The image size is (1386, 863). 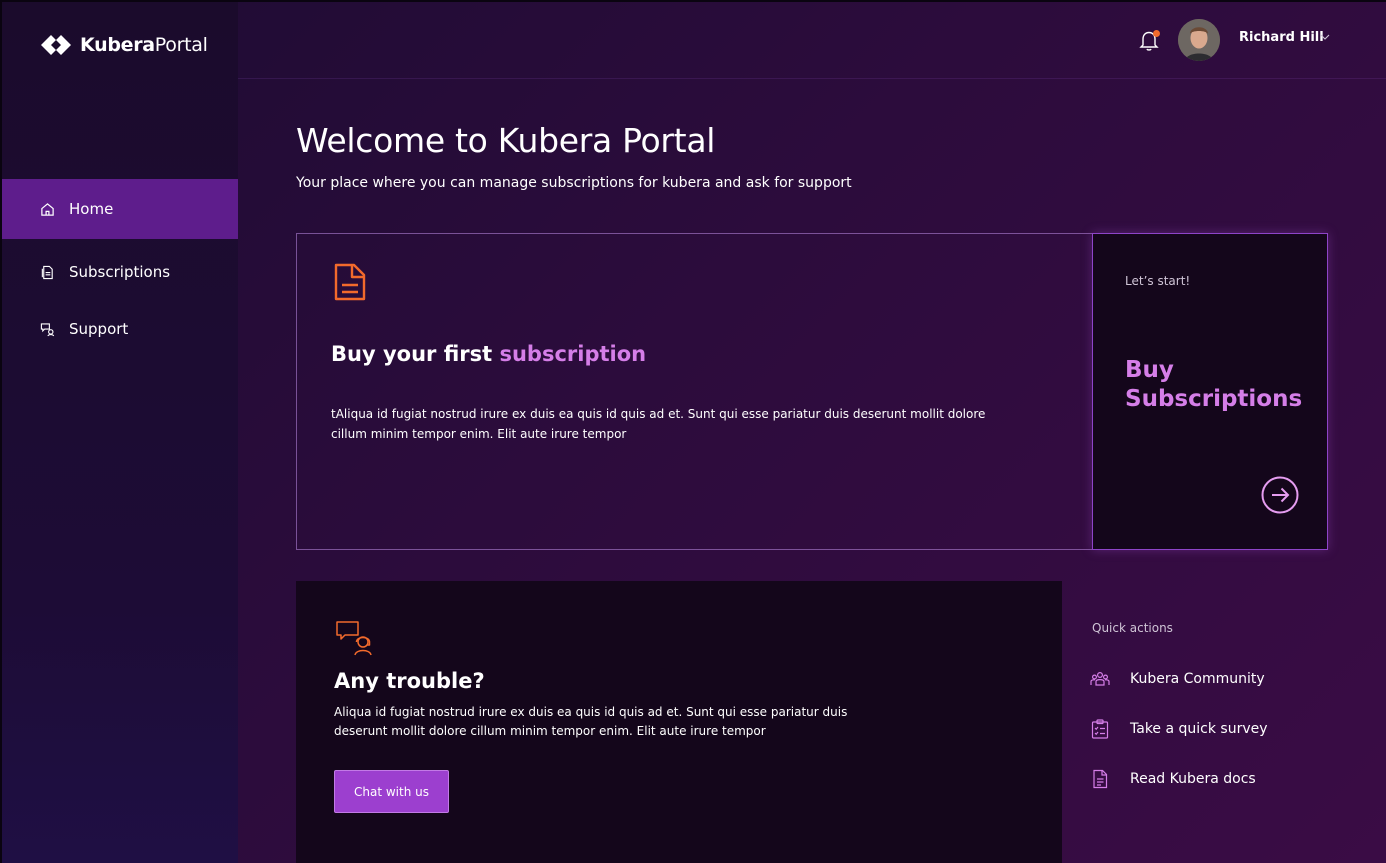 What do you see at coordinates (1100, 678) in the screenshot?
I see `community-icon` at bounding box center [1100, 678].